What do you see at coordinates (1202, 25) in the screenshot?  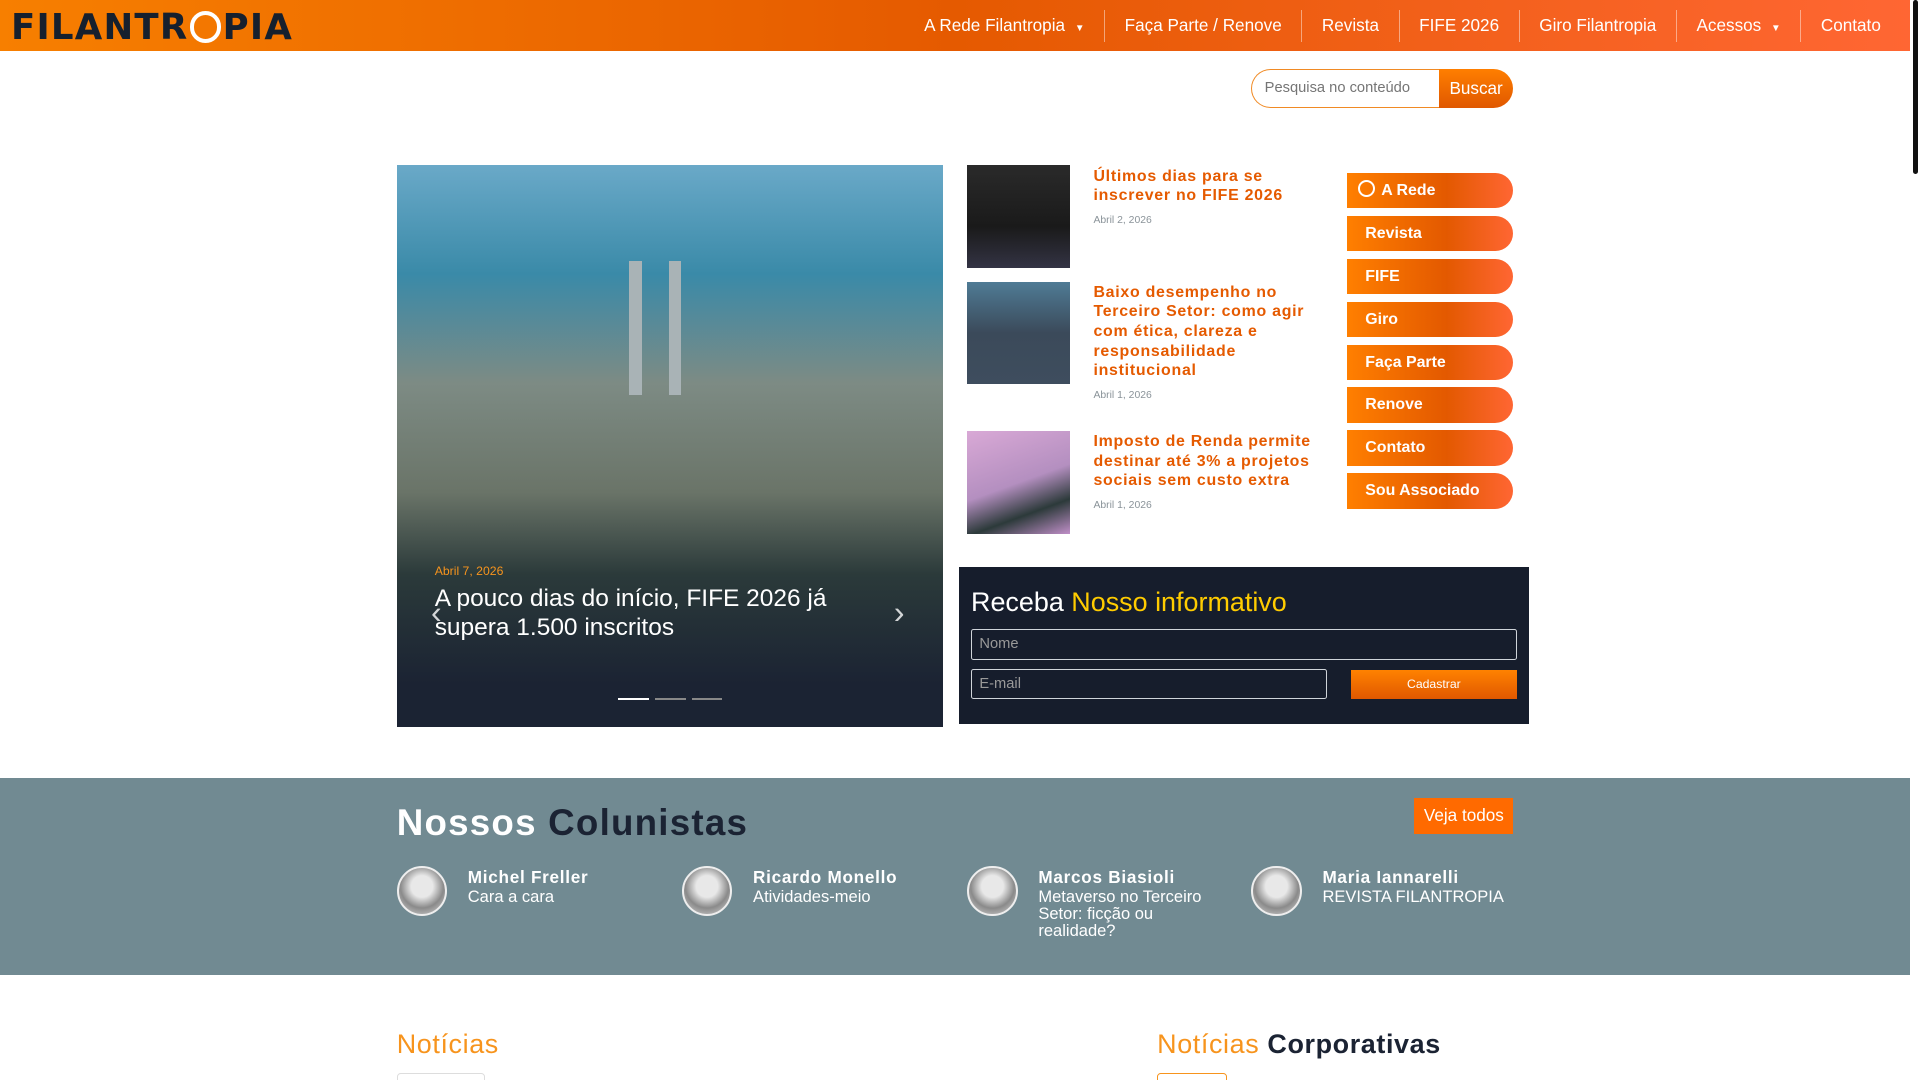 I see `nav-faca-parte: Faça Parte / Renove` at bounding box center [1202, 25].